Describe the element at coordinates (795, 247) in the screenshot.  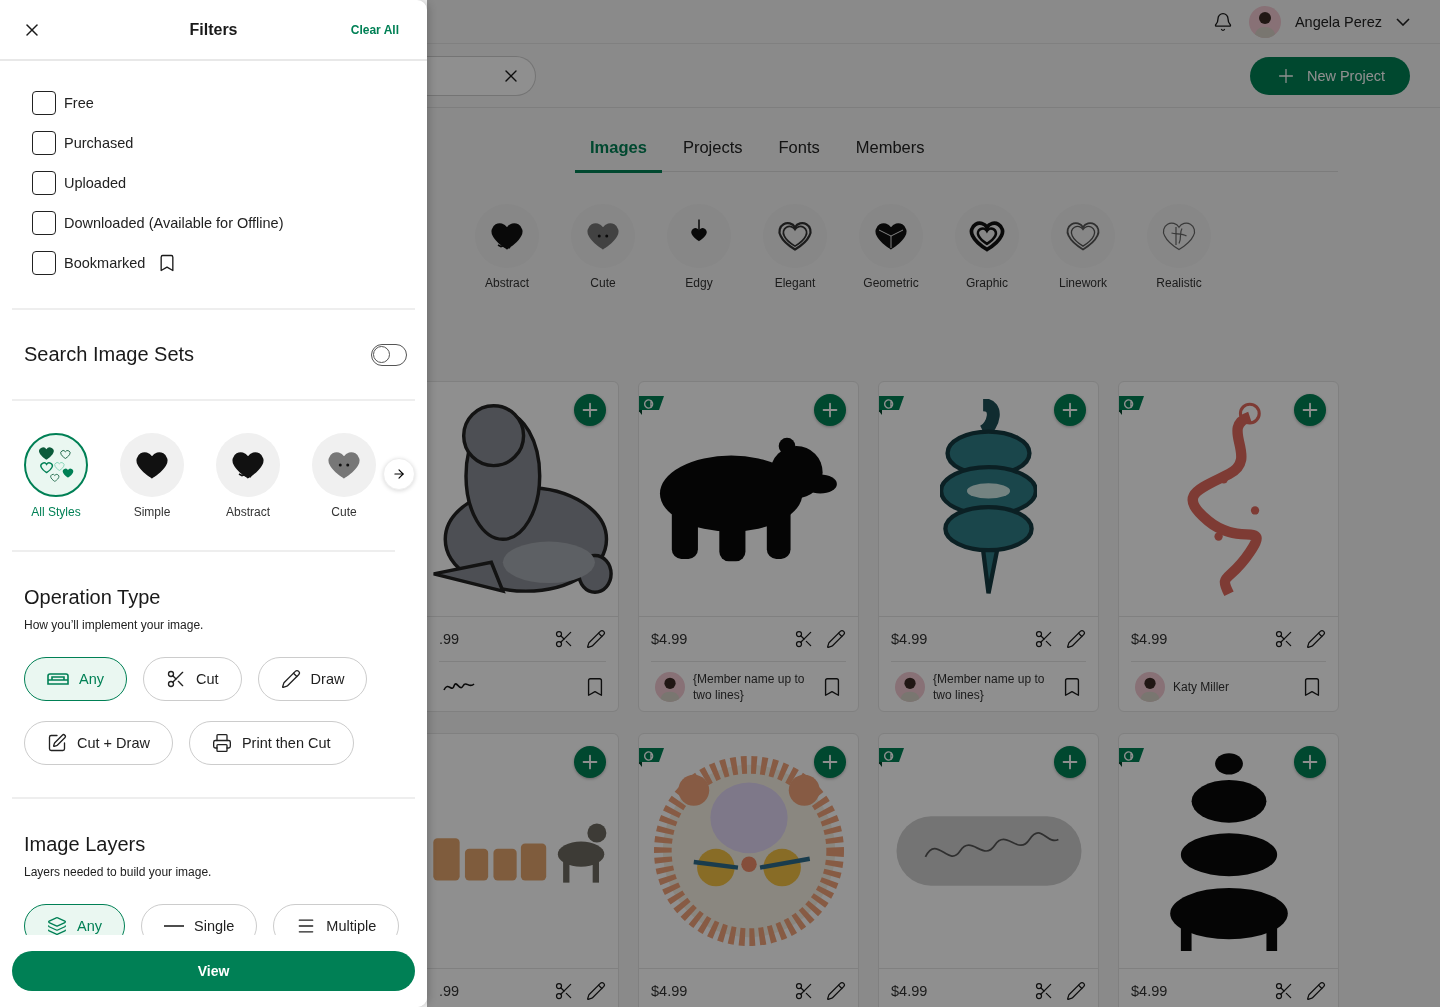
I see `style-option: Elegant` at that location.